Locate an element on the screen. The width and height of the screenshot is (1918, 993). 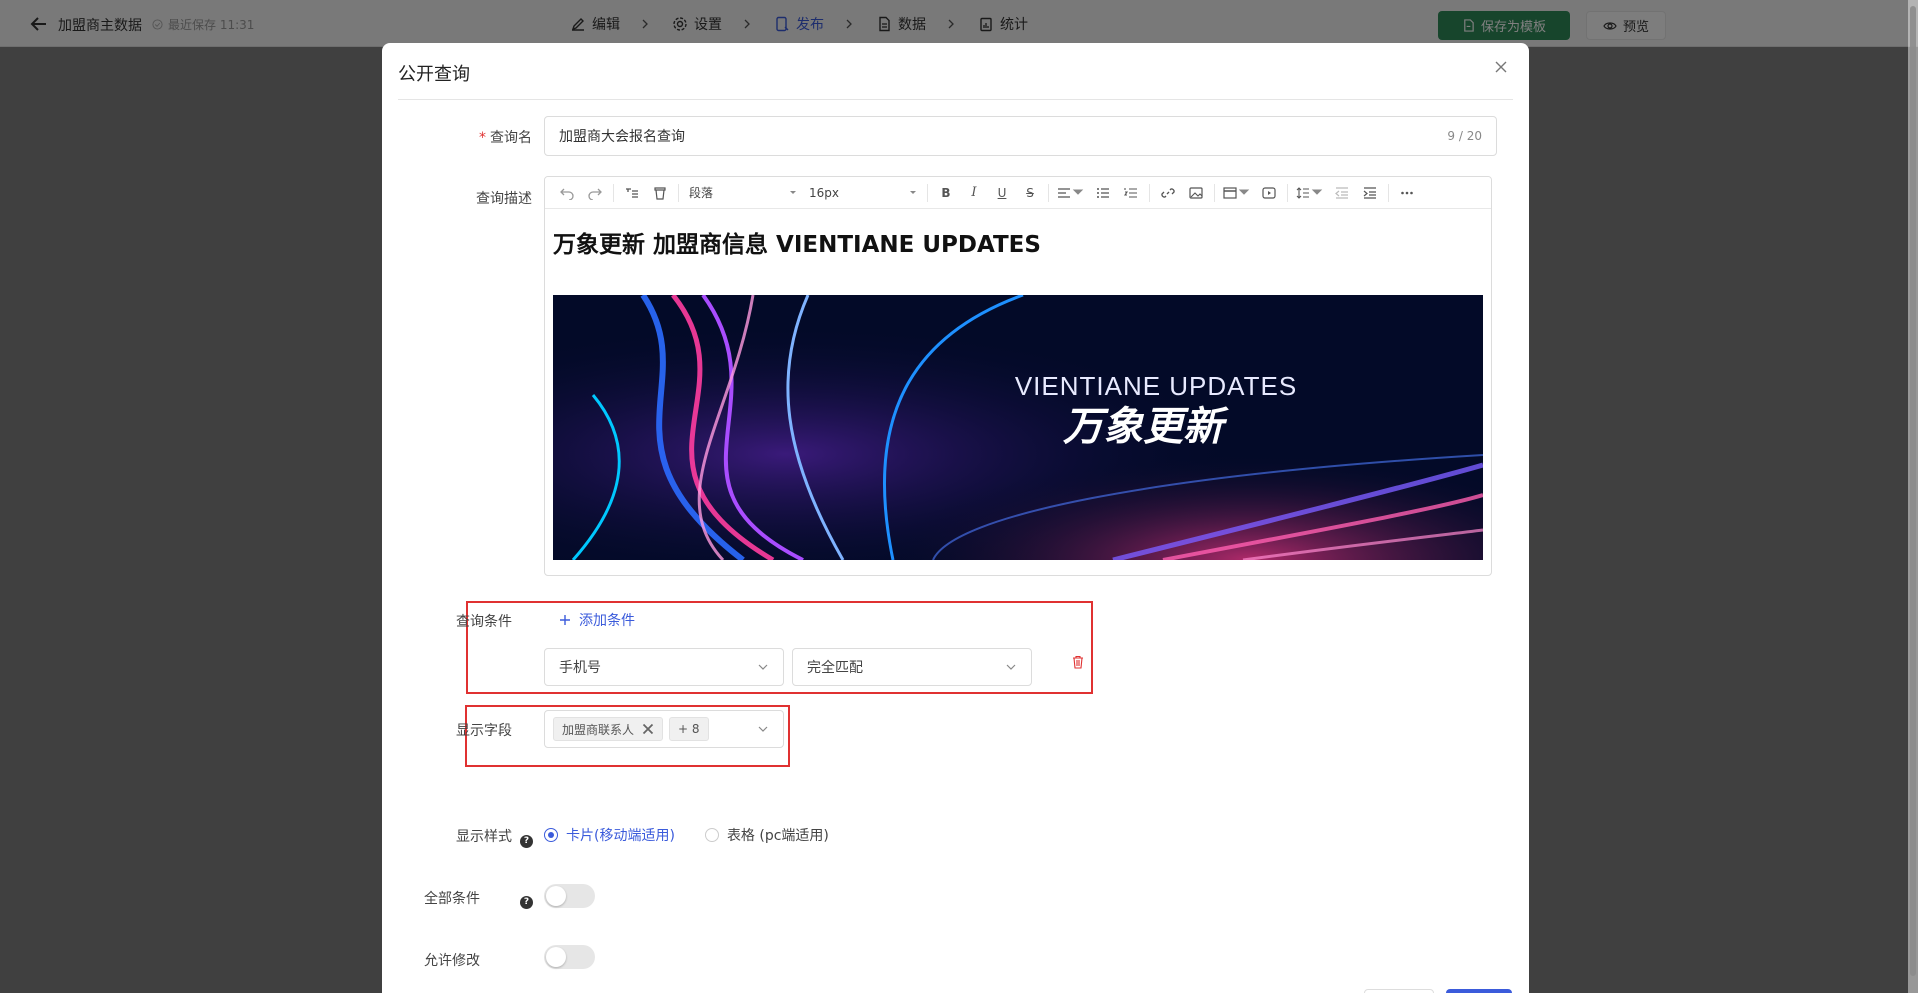
table-icon is located at coordinates (1237, 193).